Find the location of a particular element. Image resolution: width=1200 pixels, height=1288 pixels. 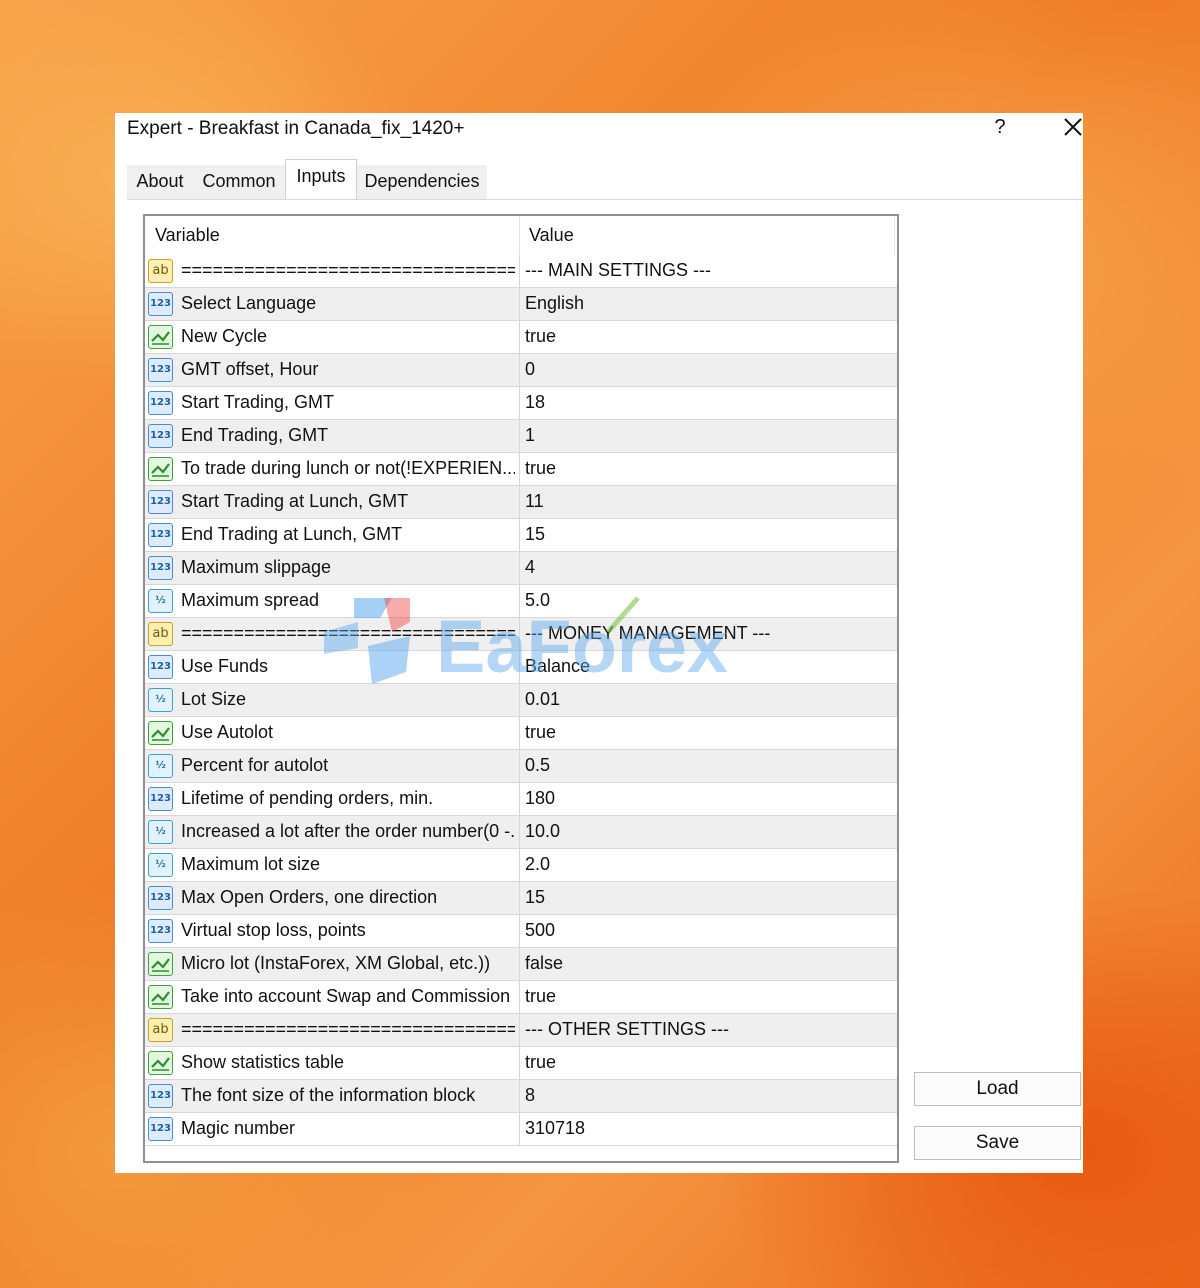

save-button: Save is located at coordinates (997, 1143).